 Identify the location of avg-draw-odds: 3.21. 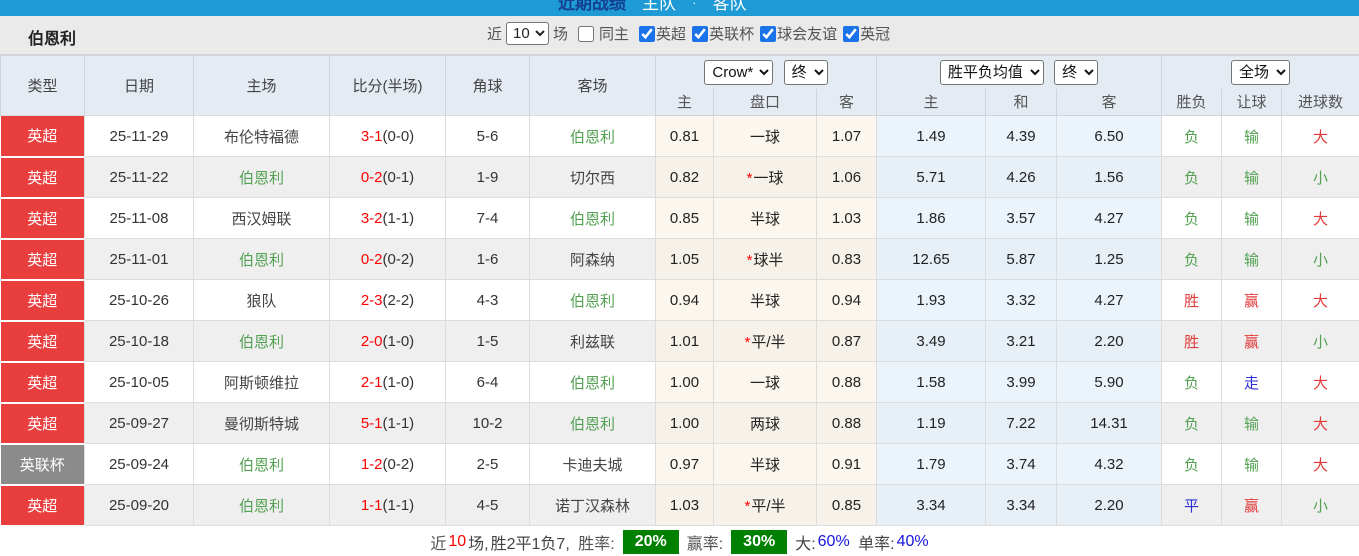
(1021, 341).